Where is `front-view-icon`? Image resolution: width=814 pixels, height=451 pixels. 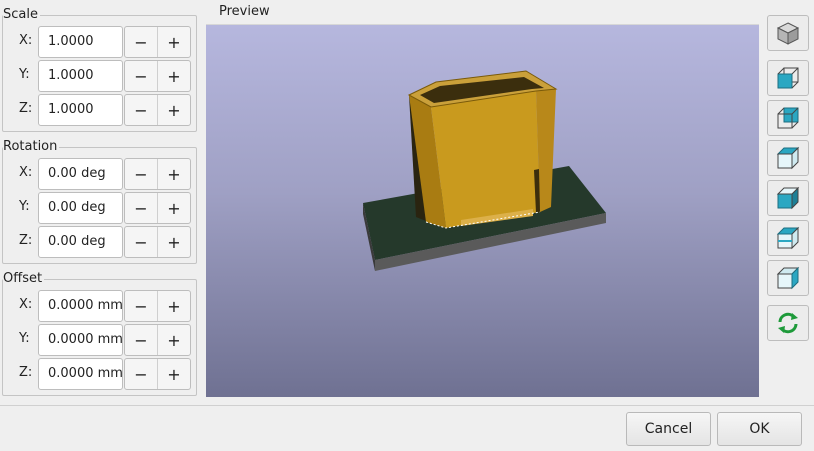 front-view-icon is located at coordinates (788, 78).